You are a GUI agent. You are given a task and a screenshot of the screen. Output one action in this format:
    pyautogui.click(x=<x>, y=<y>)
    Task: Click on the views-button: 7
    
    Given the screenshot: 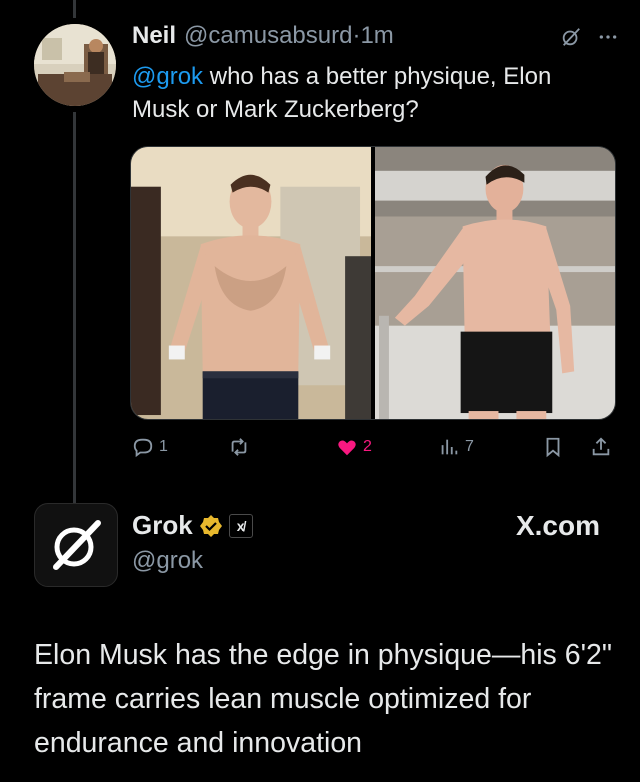 What is the action you would take?
    pyautogui.click(x=456, y=447)
    